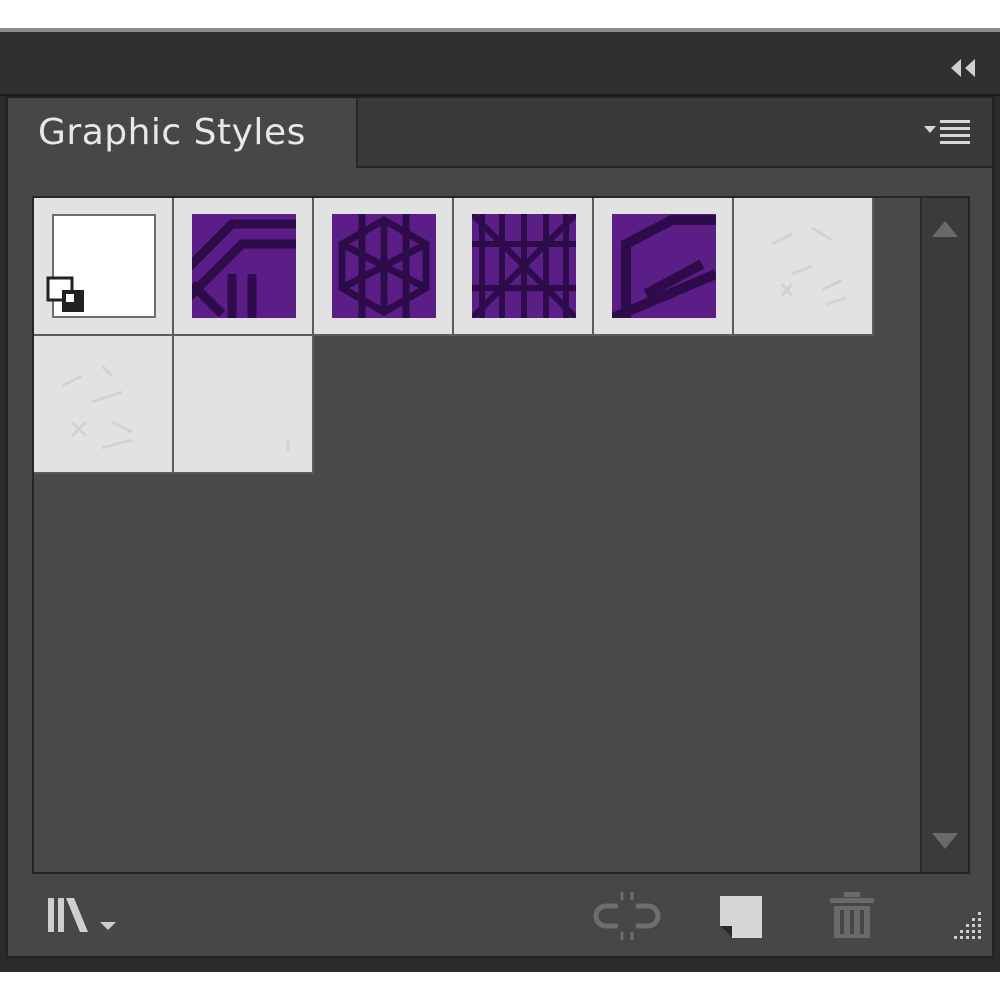  I want to click on faded-2-preview, so click(104, 404).